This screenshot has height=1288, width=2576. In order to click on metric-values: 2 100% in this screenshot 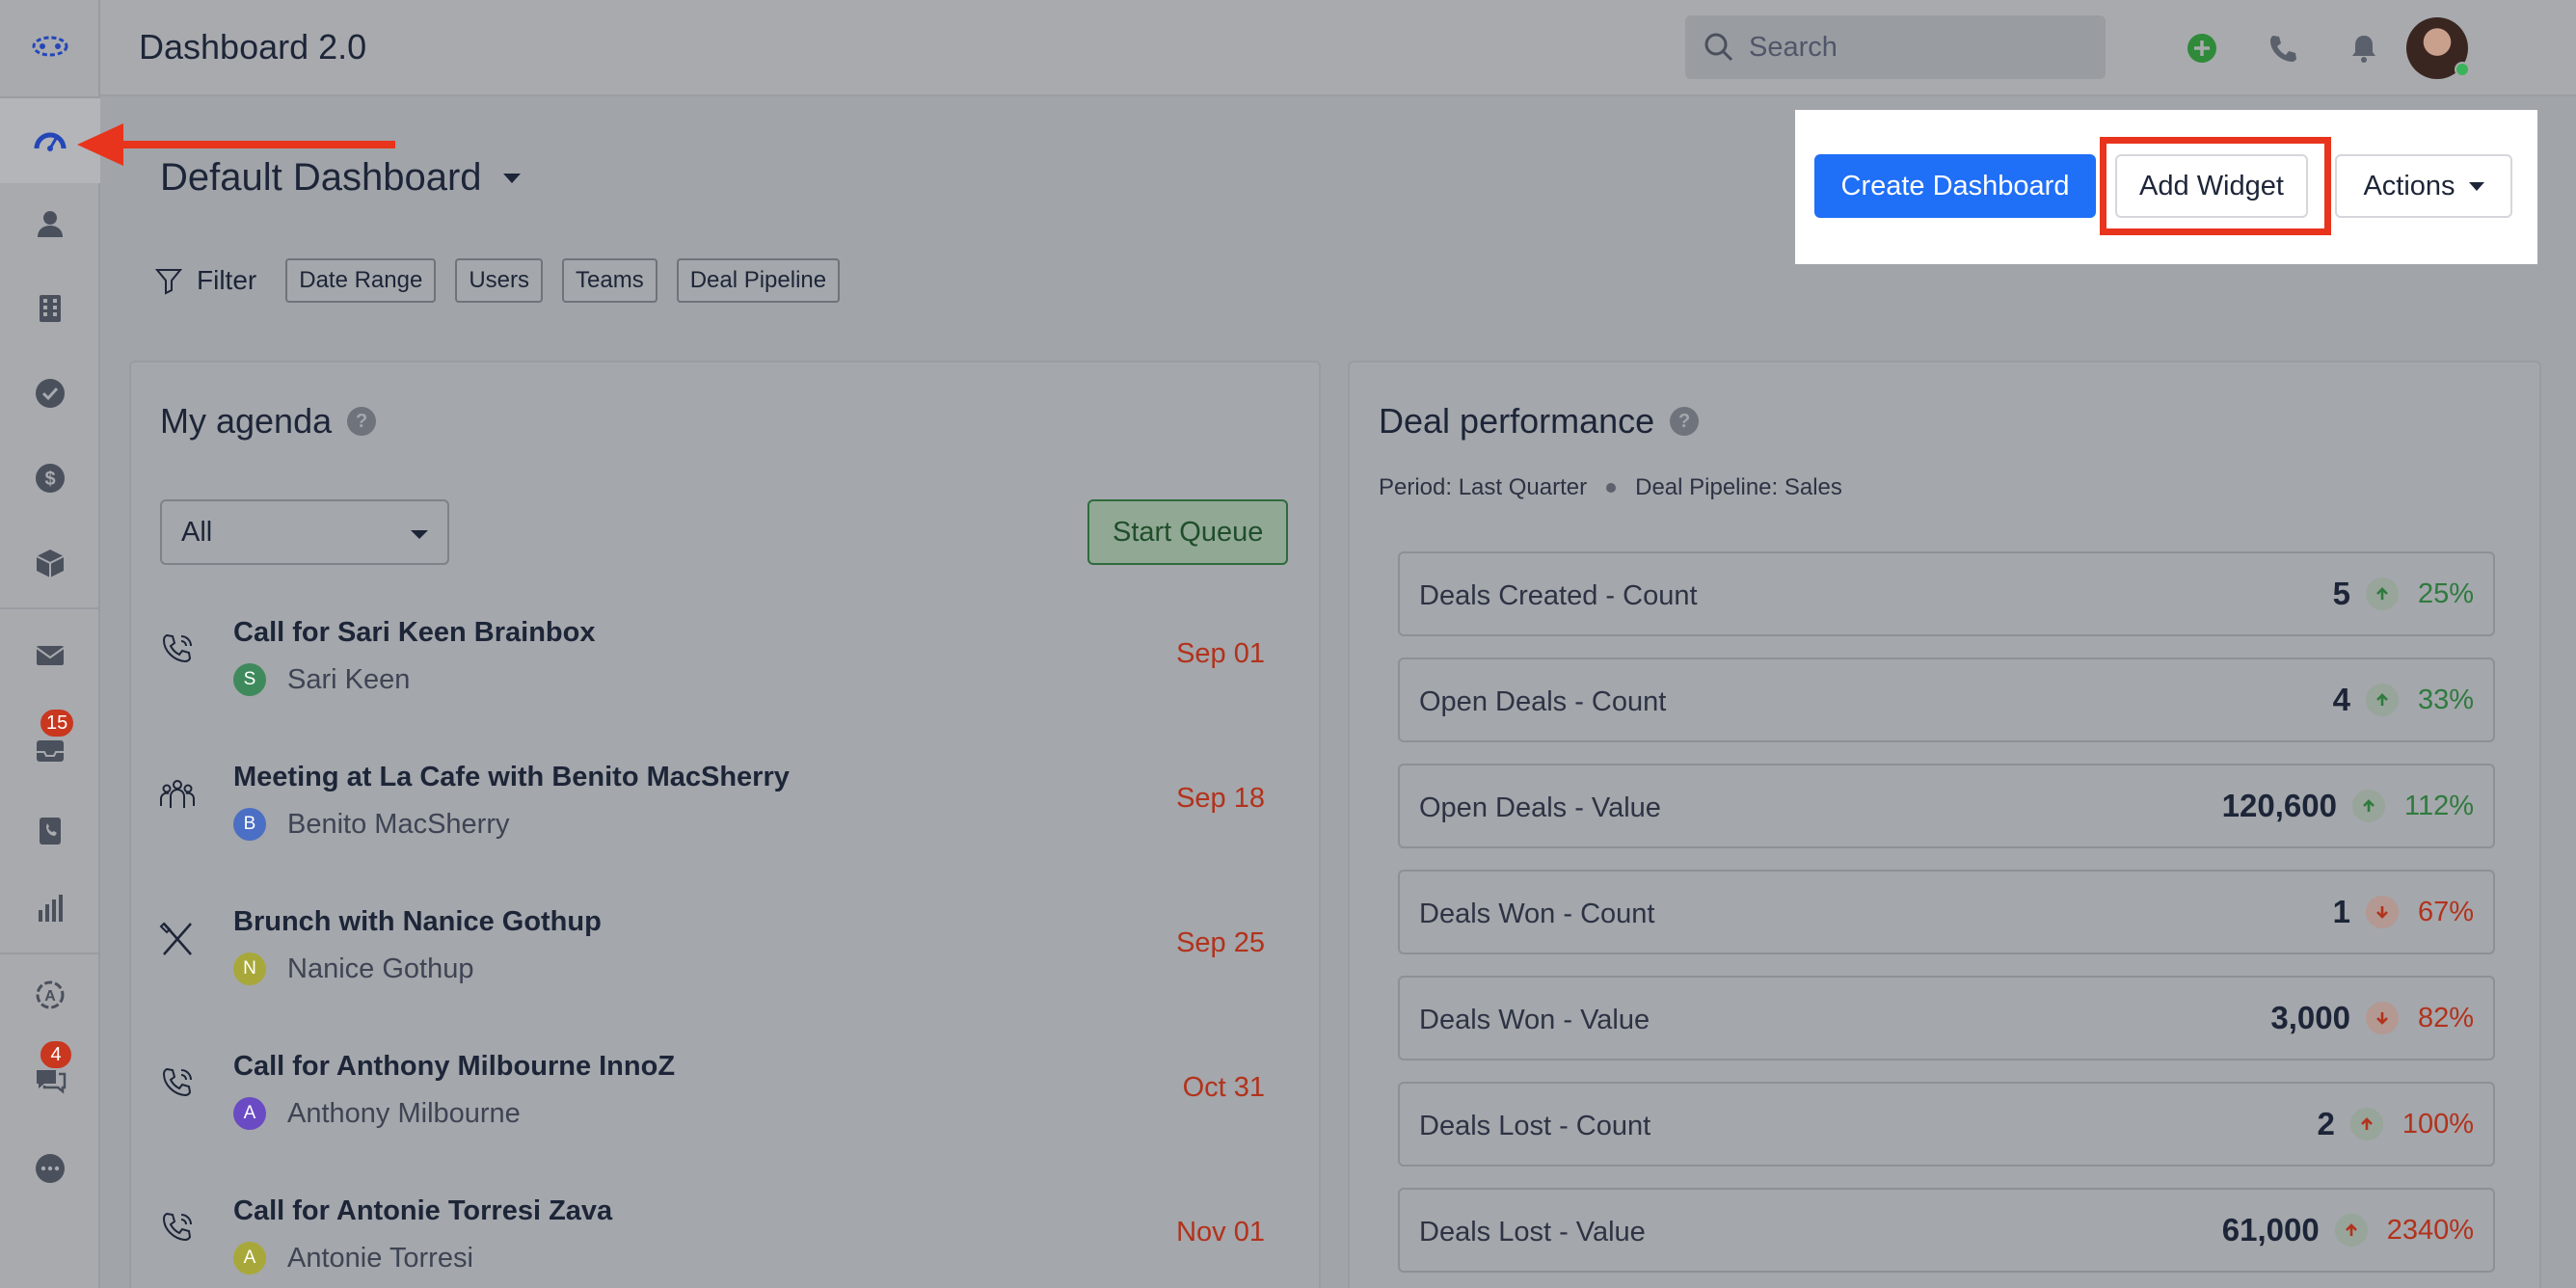, I will do `click(2395, 1125)`.